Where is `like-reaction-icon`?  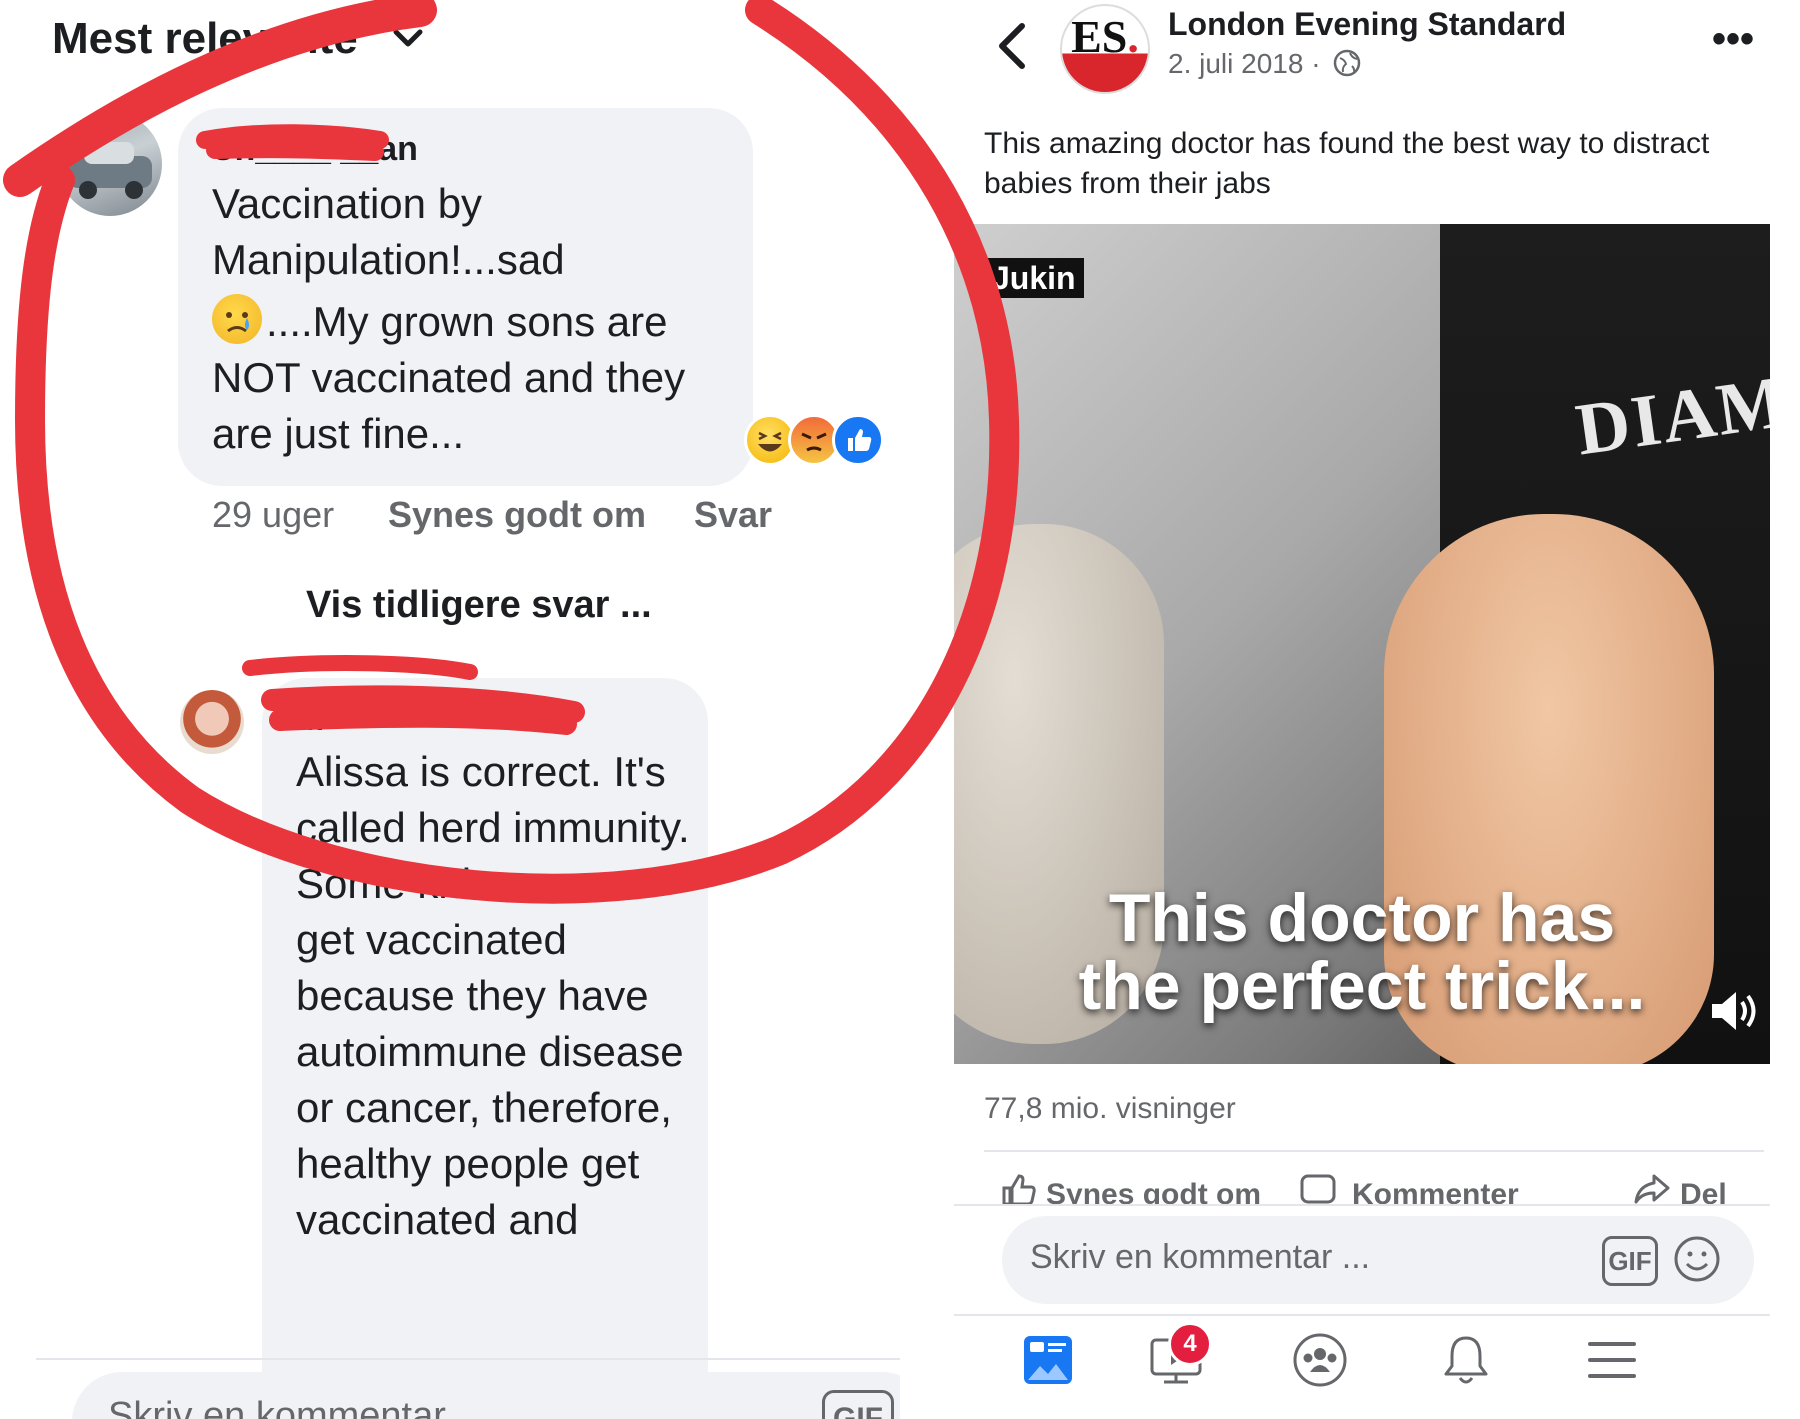
like-reaction-icon is located at coordinates (858, 440).